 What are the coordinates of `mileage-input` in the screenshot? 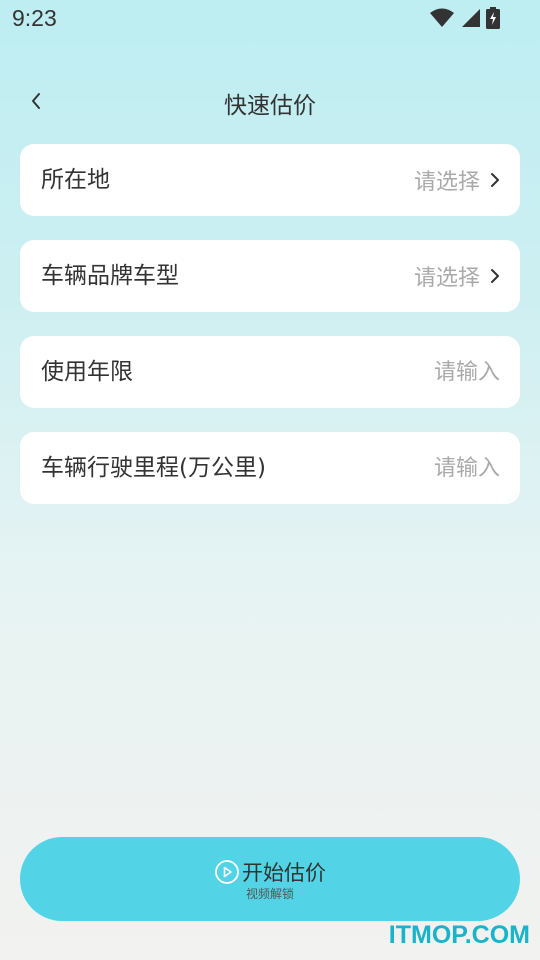 It's located at (380, 468).